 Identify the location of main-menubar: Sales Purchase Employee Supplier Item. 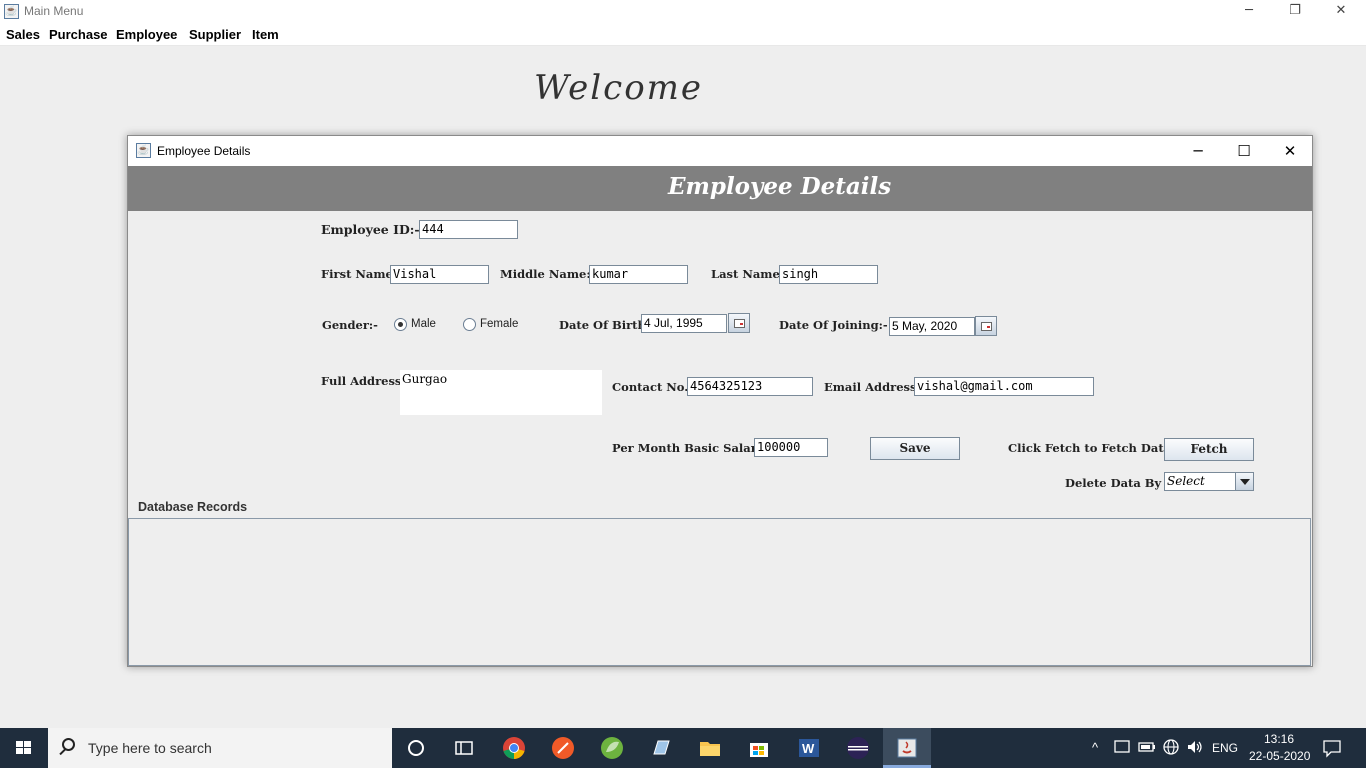
(683, 35).